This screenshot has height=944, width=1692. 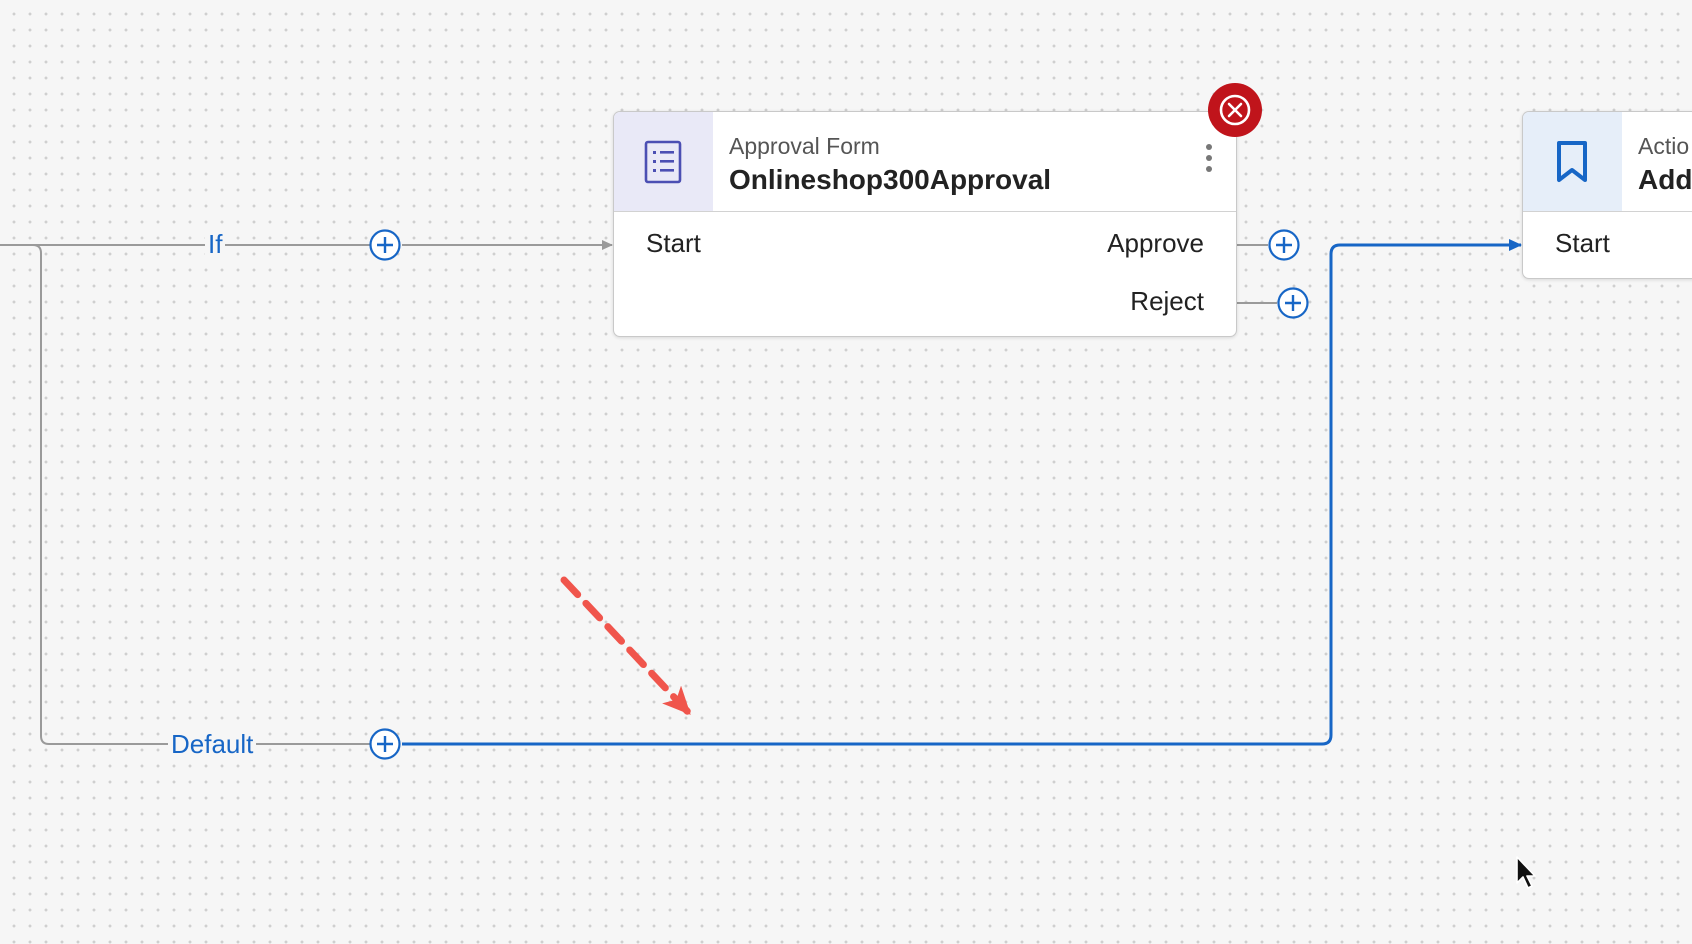 What do you see at coordinates (212, 744) in the screenshot?
I see `default-edge-label: Default` at bounding box center [212, 744].